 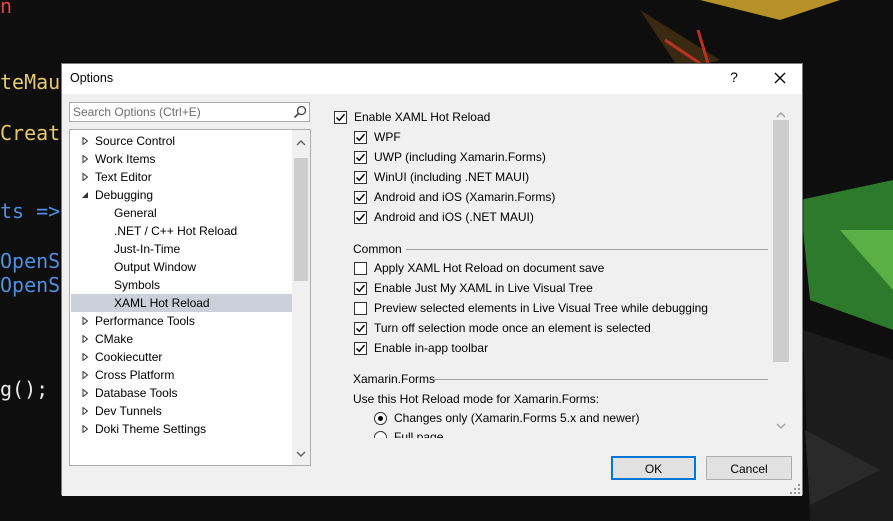 What do you see at coordinates (181, 357) in the screenshot?
I see `tree-item: Cookiecutter` at bounding box center [181, 357].